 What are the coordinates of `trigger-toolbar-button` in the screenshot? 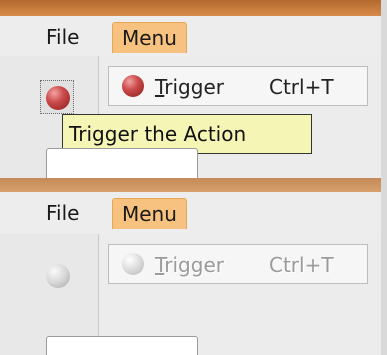 It's located at (57, 97).